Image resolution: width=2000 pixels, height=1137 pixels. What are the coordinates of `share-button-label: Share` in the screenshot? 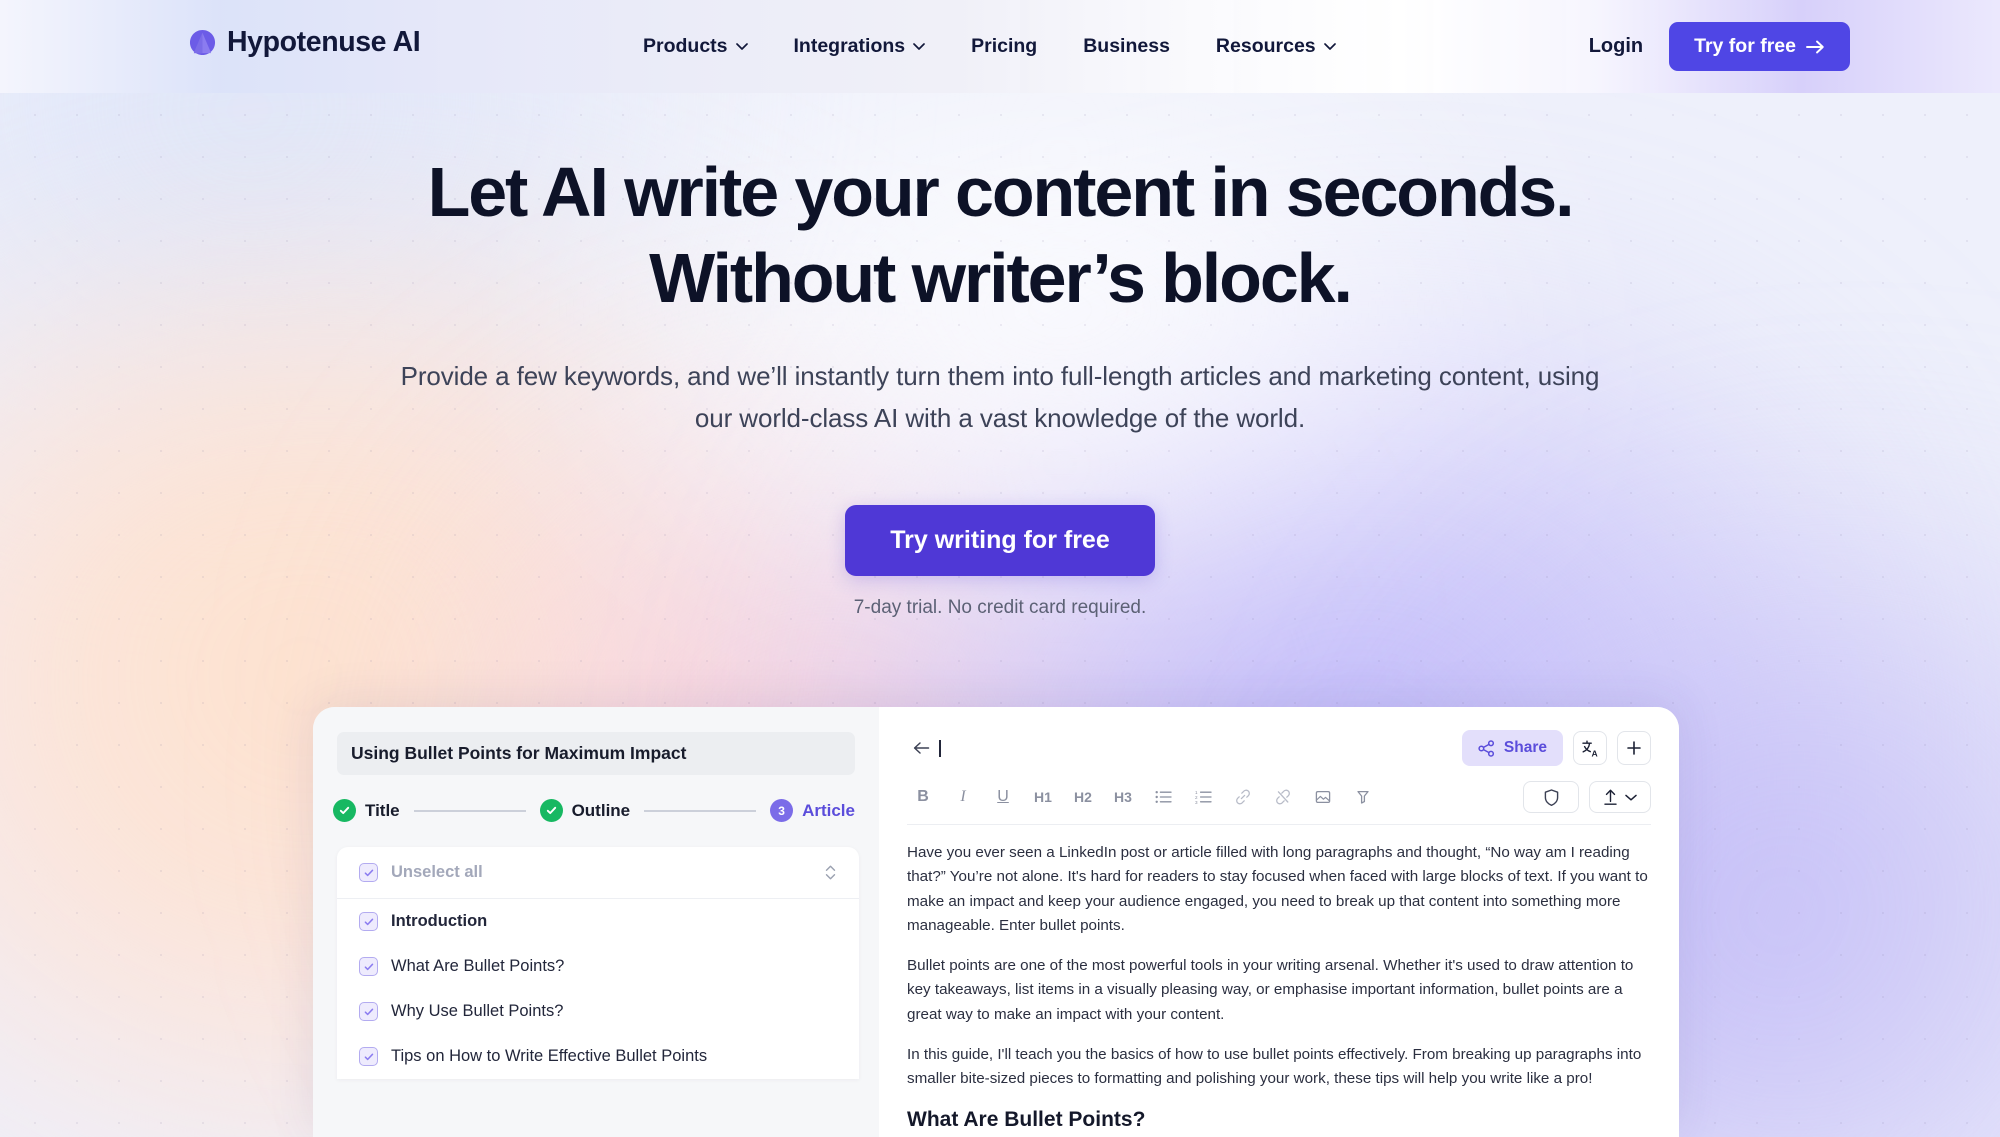 It's located at (1525, 747).